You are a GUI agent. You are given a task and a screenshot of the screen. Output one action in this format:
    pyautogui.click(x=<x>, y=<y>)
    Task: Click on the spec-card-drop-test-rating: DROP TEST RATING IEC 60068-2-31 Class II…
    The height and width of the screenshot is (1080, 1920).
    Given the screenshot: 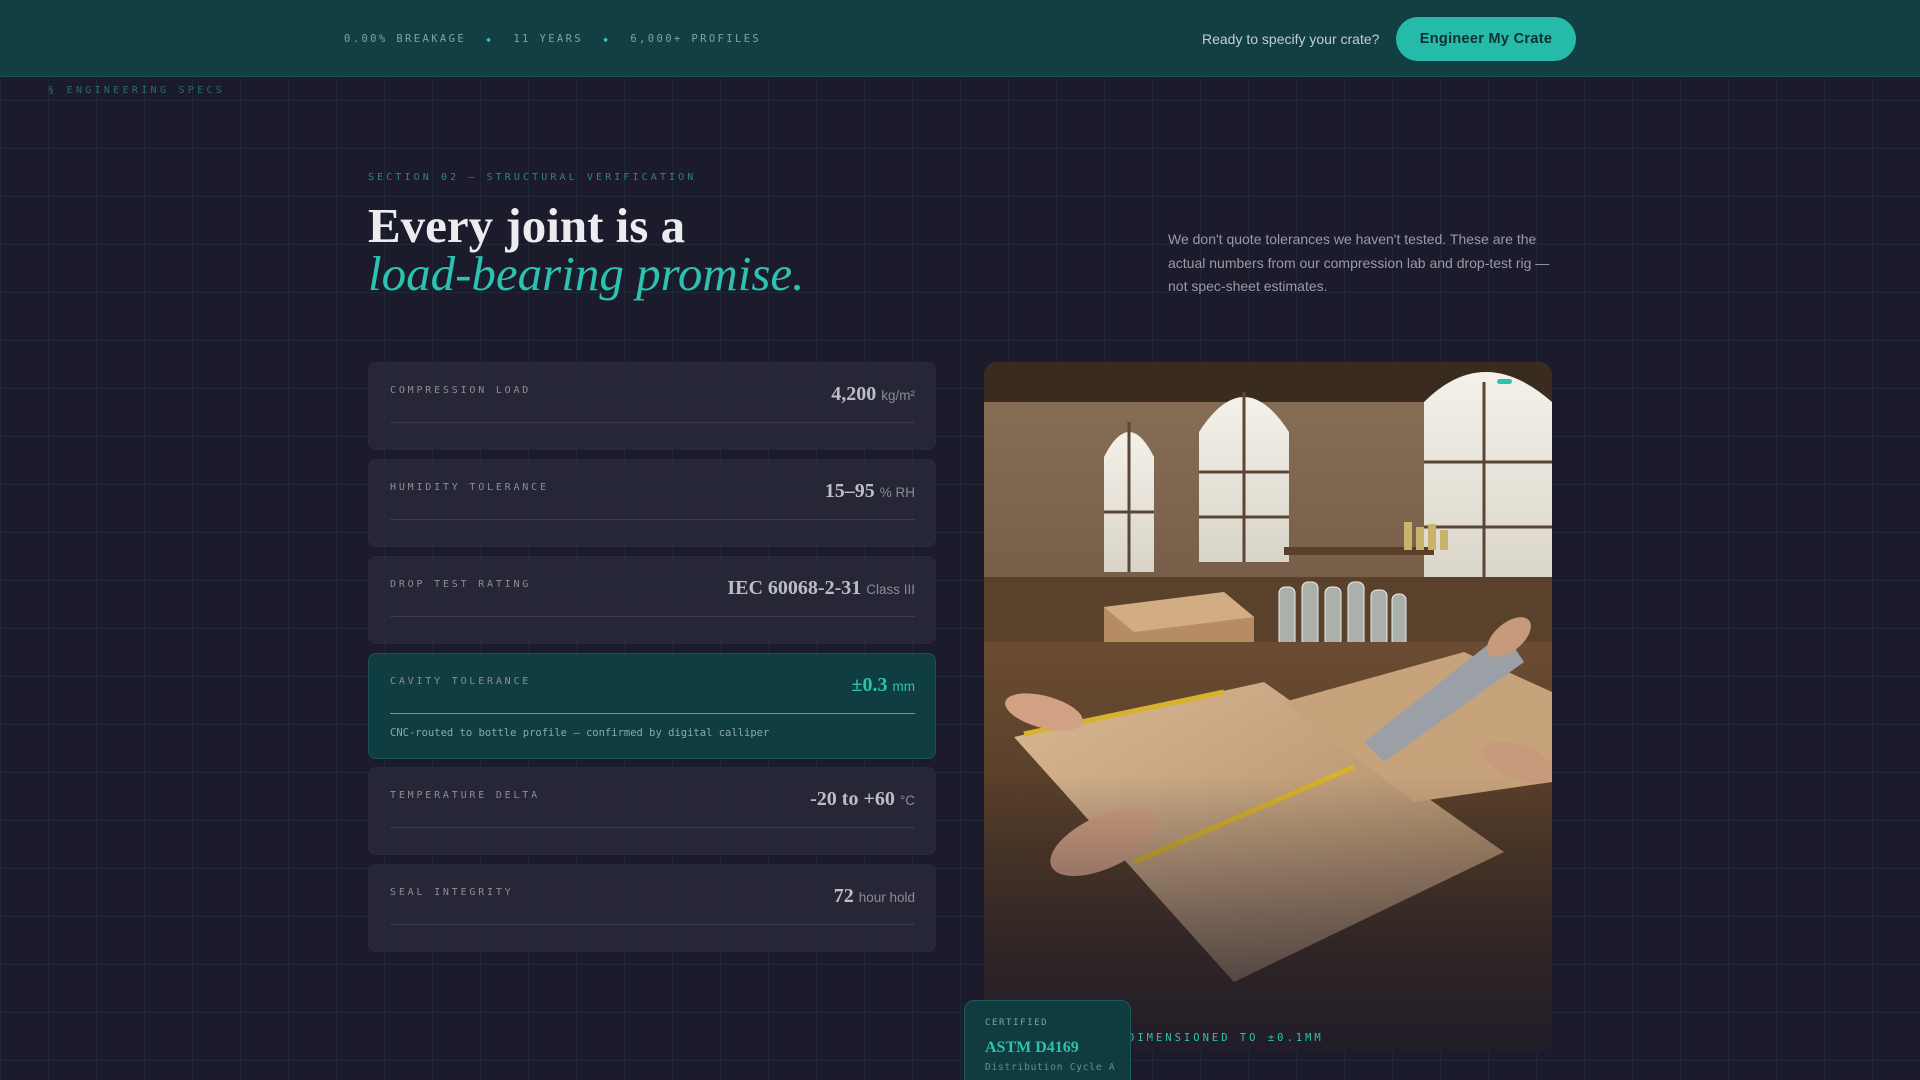 What is the action you would take?
    pyautogui.click(x=652, y=600)
    